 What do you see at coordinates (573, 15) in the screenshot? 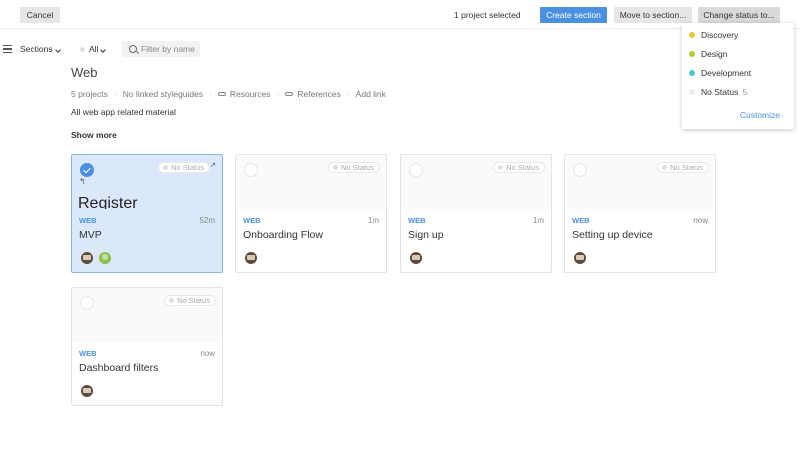
I see `create-section-button: Create section` at bounding box center [573, 15].